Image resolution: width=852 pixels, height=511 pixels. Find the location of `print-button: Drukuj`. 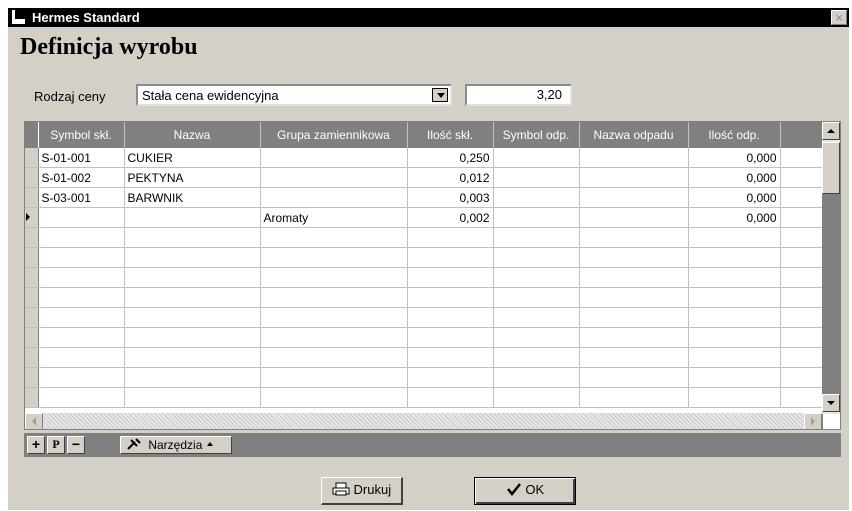

print-button: Drukuj is located at coordinates (362, 491).